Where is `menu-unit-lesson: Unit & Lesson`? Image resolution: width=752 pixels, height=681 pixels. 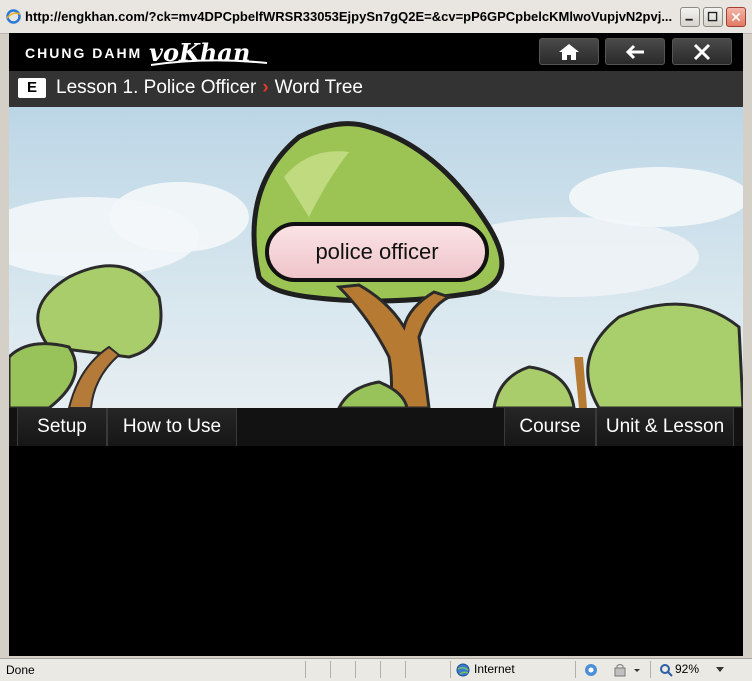
menu-unit-lesson: Unit & Lesson is located at coordinates (665, 427).